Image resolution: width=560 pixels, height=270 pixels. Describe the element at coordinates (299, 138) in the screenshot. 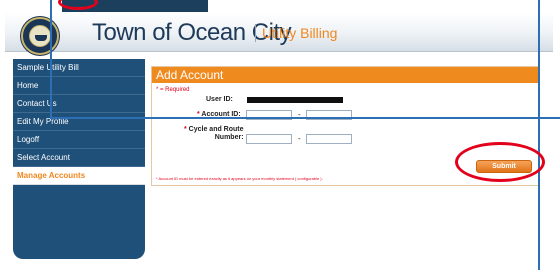

I see `cycle-route-dash: -` at that location.